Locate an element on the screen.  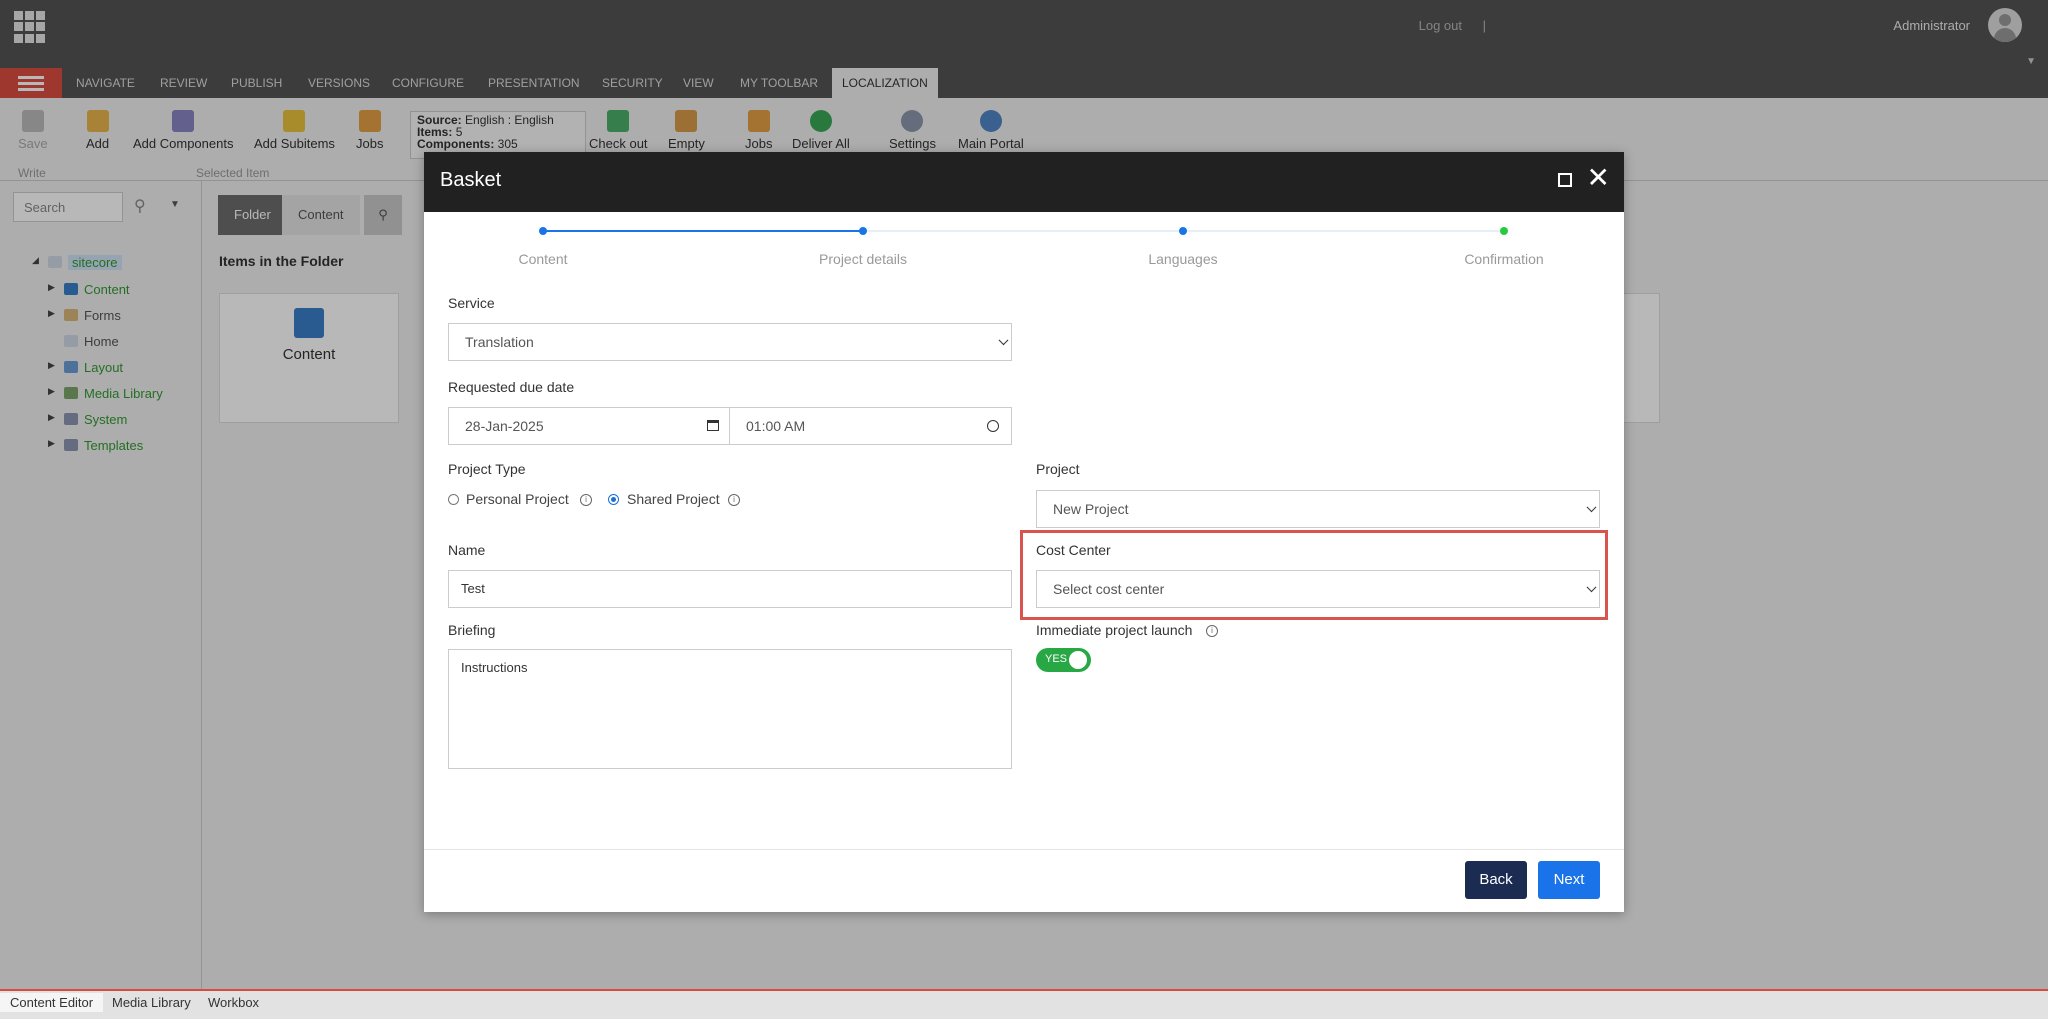
personal-project-label: Personal Project is located at coordinates (517, 499).